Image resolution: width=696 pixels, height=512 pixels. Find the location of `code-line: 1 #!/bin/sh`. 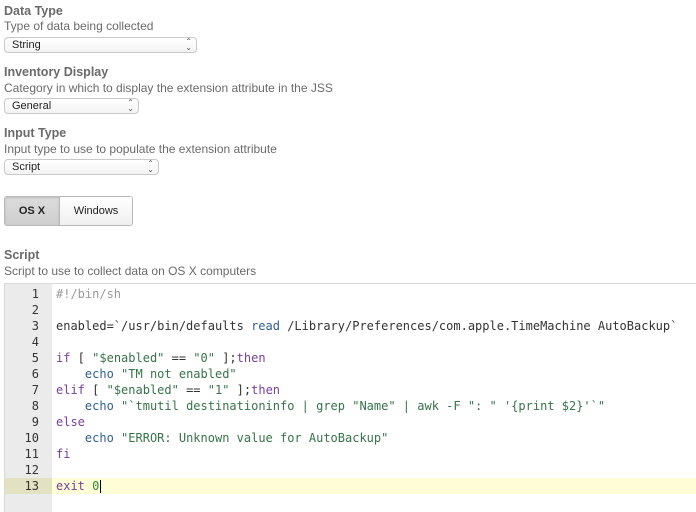

code-line: 1 #!/bin/sh is located at coordinates (350, 294).